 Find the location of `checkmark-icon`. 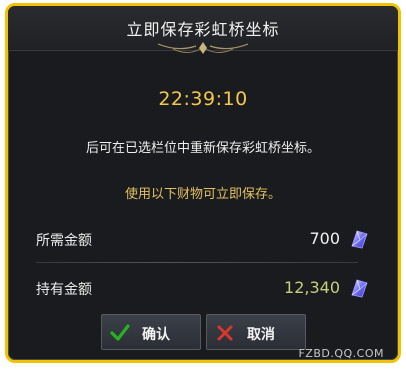

checkmark-icon is located at coordinates (120, 332).